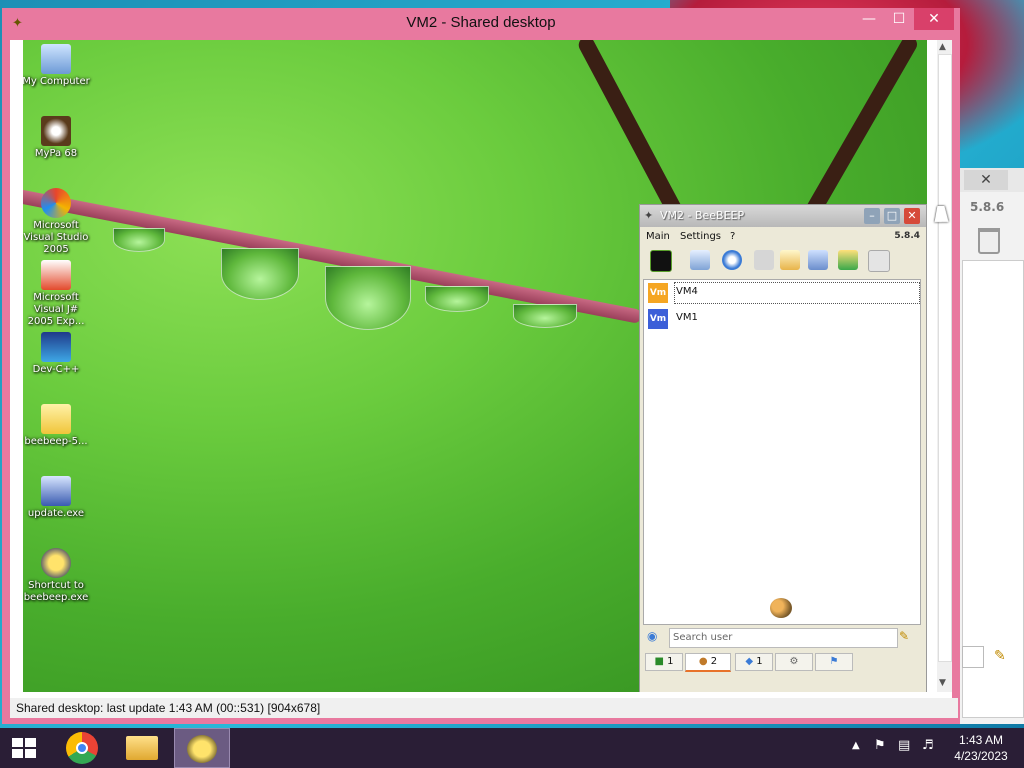 The width and height of the screenshot is (1024, 768). What do you see at coordinates (25, 748) in the screenshot?
I see `start-button` at bounding box center [25, 748].